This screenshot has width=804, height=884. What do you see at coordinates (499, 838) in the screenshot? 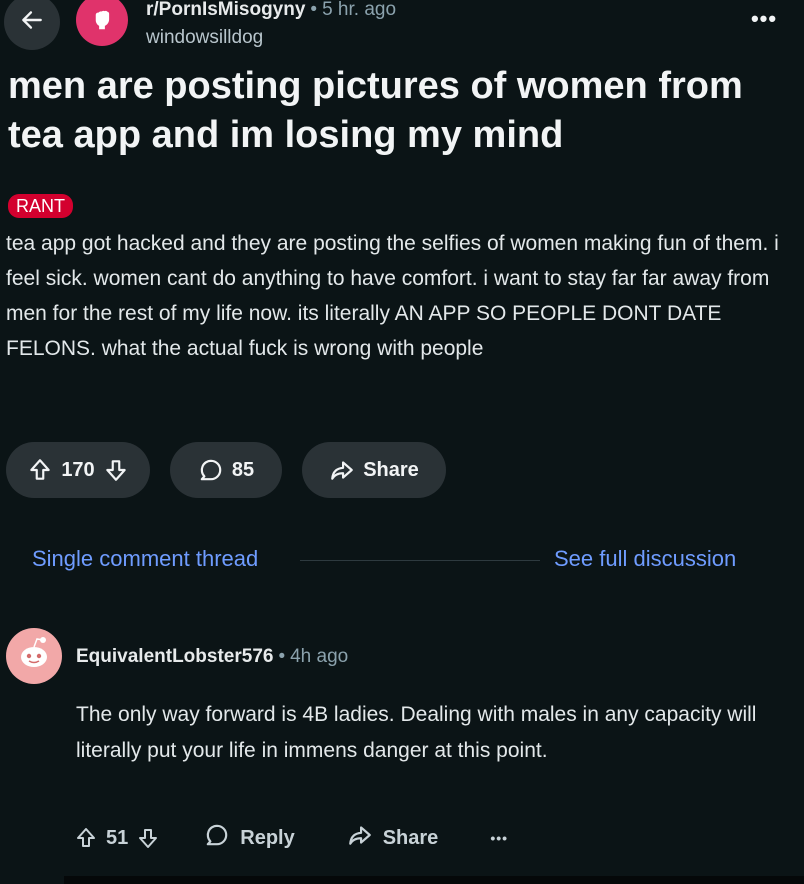
I see `comment-more-button: •••` at bounding box center [499, 838].